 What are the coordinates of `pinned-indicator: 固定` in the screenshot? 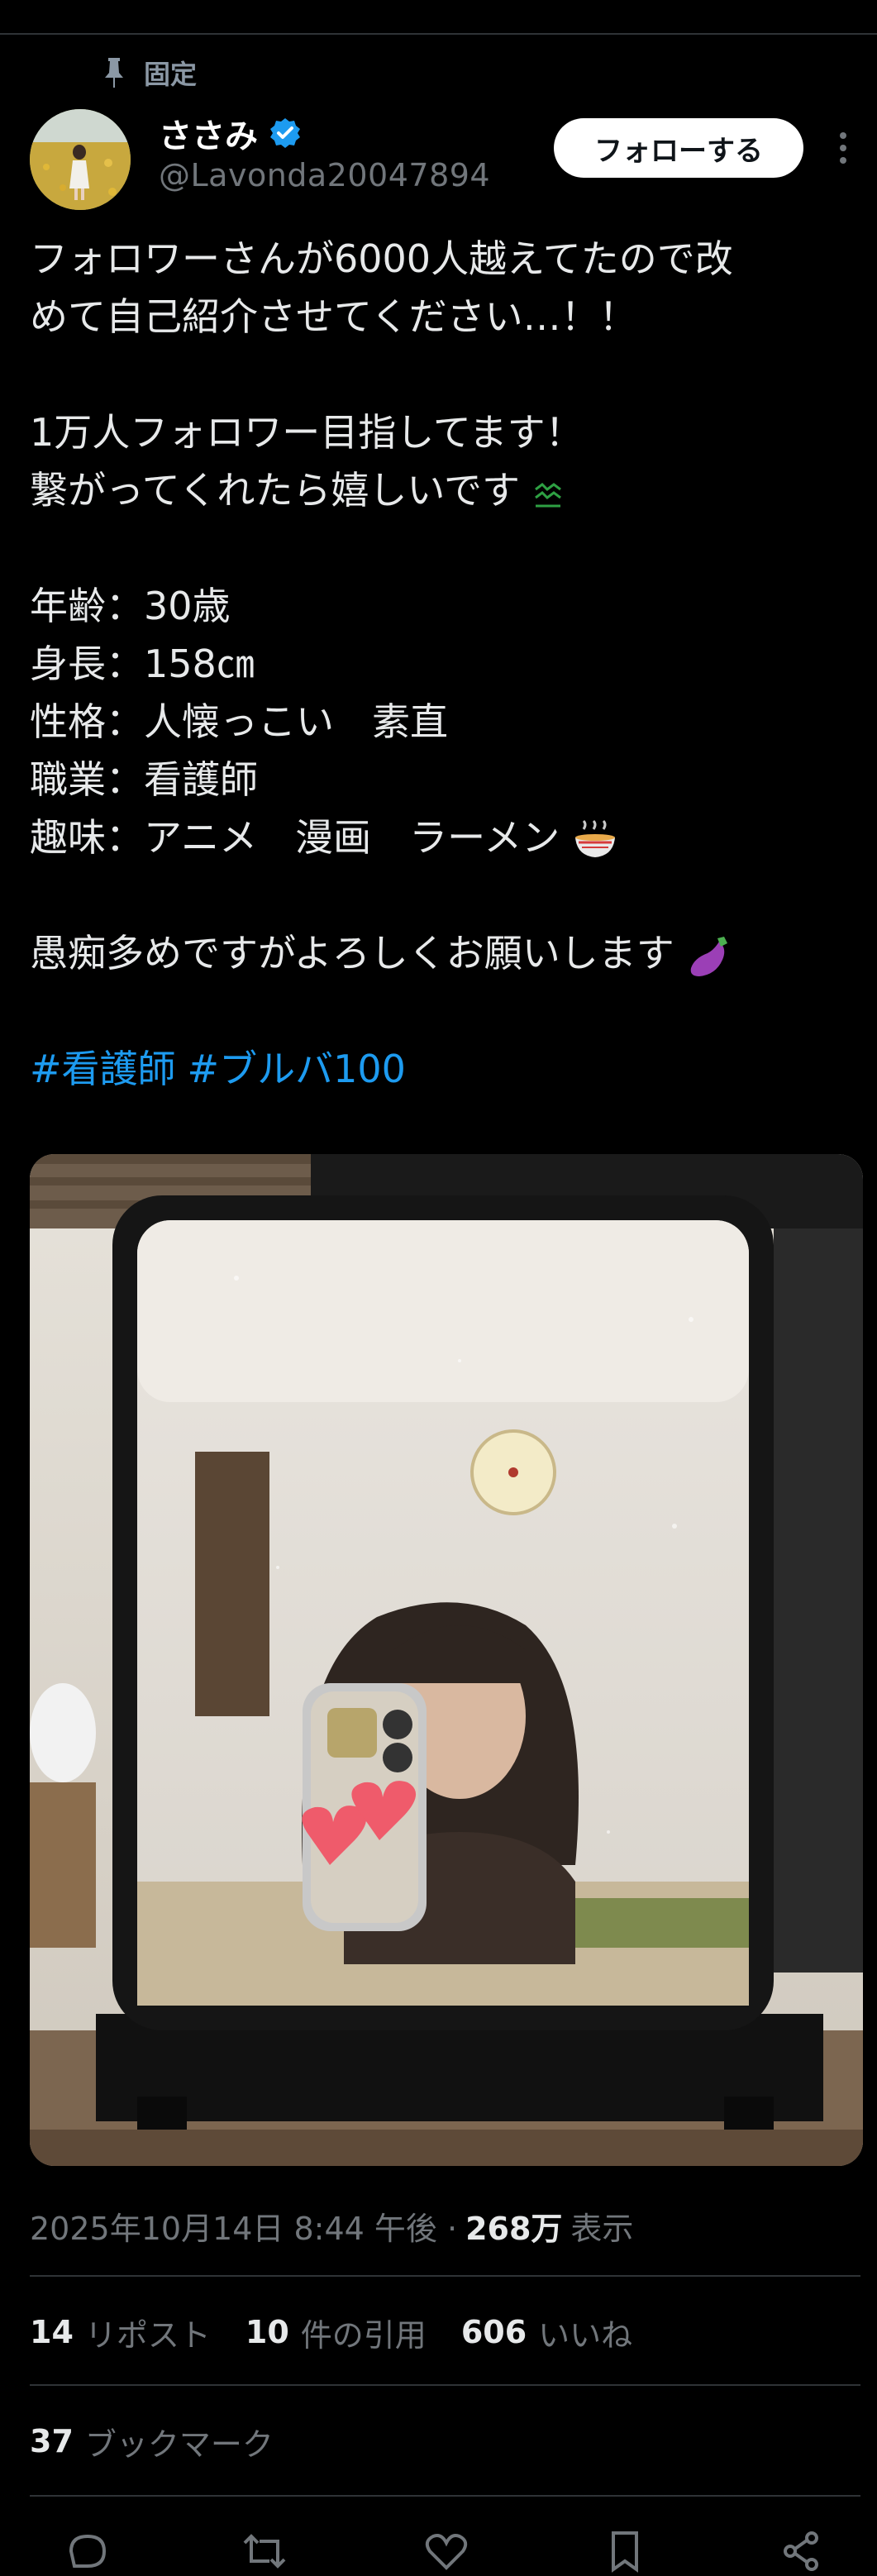 It's located at (149, 72).